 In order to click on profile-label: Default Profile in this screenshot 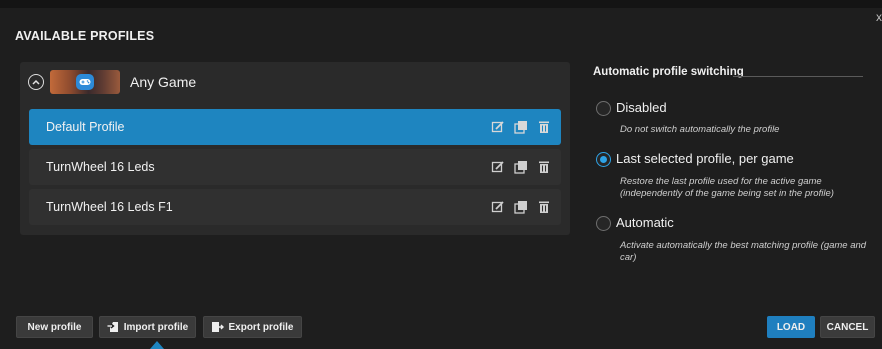, I will do `click(85, 127)`.